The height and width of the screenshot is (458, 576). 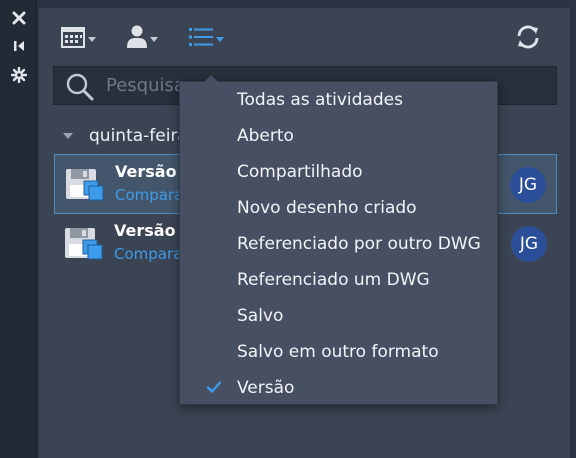 I want to click on collapse-triangle-icon, so click(x=68, y=136).